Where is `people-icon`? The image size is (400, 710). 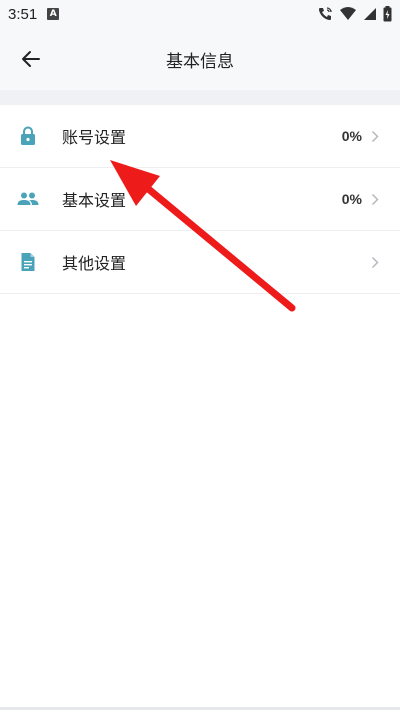
people-icon is located at coordinates (28, 199).